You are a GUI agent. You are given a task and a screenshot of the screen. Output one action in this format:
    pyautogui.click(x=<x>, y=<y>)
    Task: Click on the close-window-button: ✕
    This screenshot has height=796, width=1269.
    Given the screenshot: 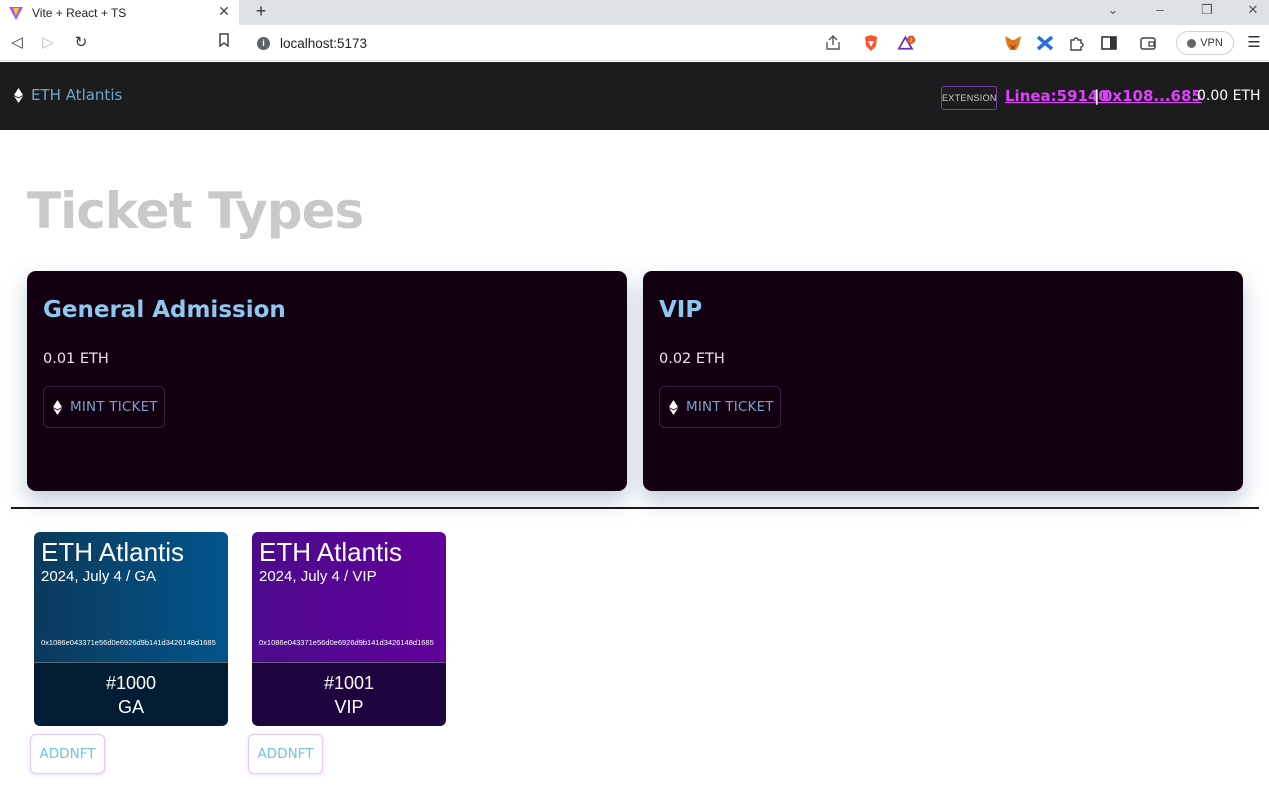 What is the action you would take?
    pyautogui.click(x=1253, y=11)
    